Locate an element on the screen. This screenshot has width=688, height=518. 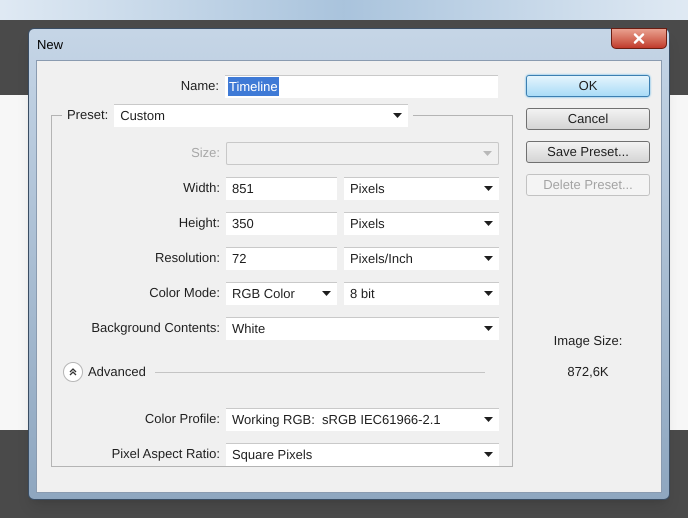
image-size-value: 872,6K is located at coordinates (588, 371).